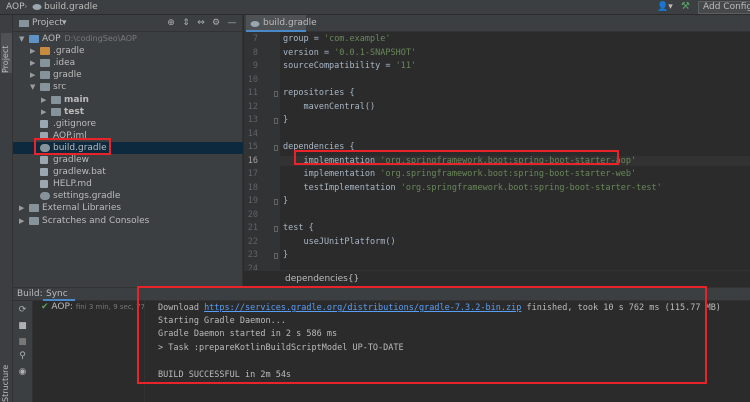 The image size is (750, 402). Describe the element at coordinates (128, 87) in the screenshot. I see `tree-item: ▼ src` at that location.